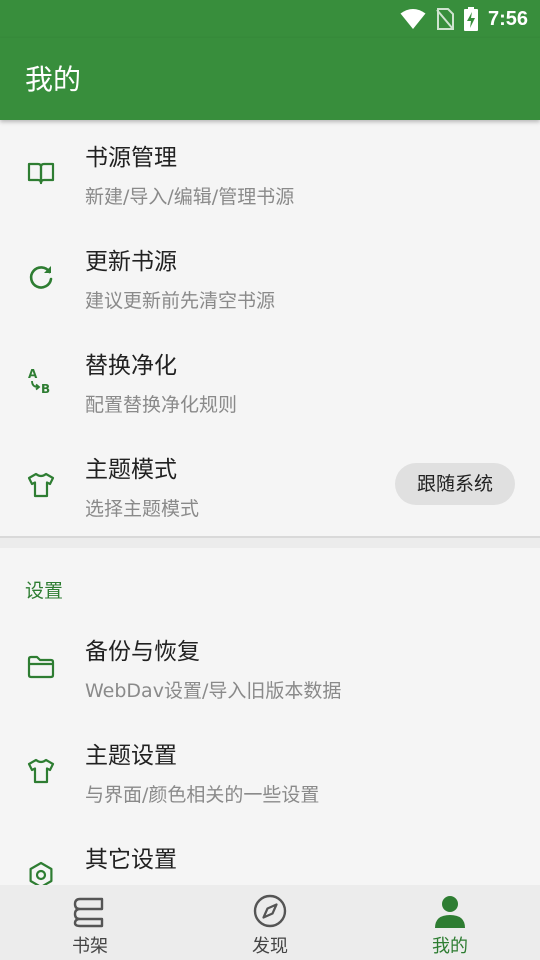 This screenshot has height=960, width=540. What do you see at coordinates (270, 946) in the screenshot?
I see `nav-label: 发现` at bounding box center [270, 946].